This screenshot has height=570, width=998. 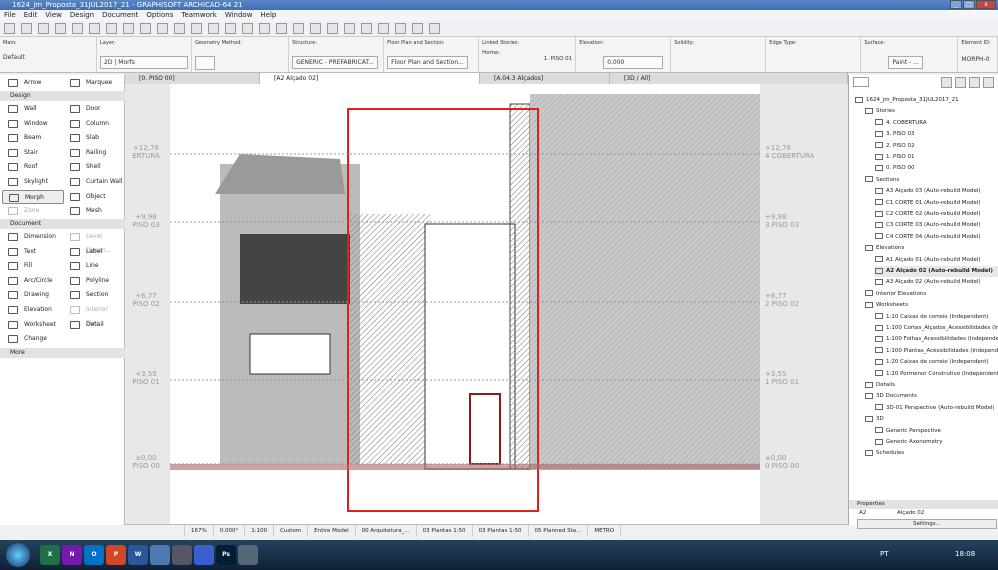 What do you see at coordinates (884, 248) in the screenshot?
I see `tree-item: Elevations` at bounding box center [884, 248].